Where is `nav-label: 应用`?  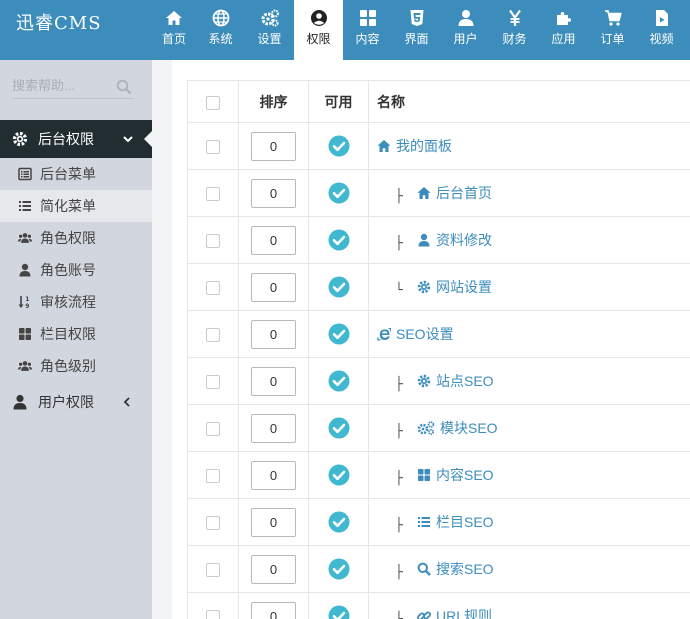
nav-label: 应用 is located at coordinates (563, 39).